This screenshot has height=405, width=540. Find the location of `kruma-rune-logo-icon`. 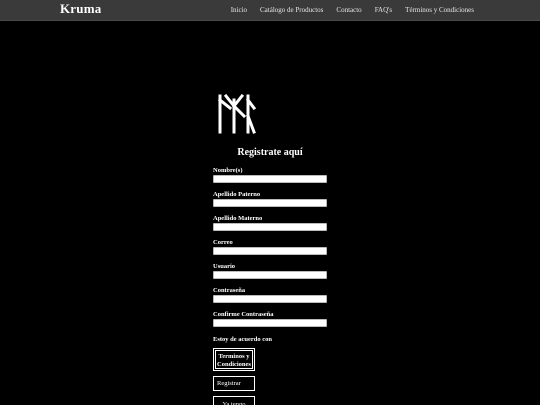

kruma-rune-logo-icon is located at coordinates (236, 113).